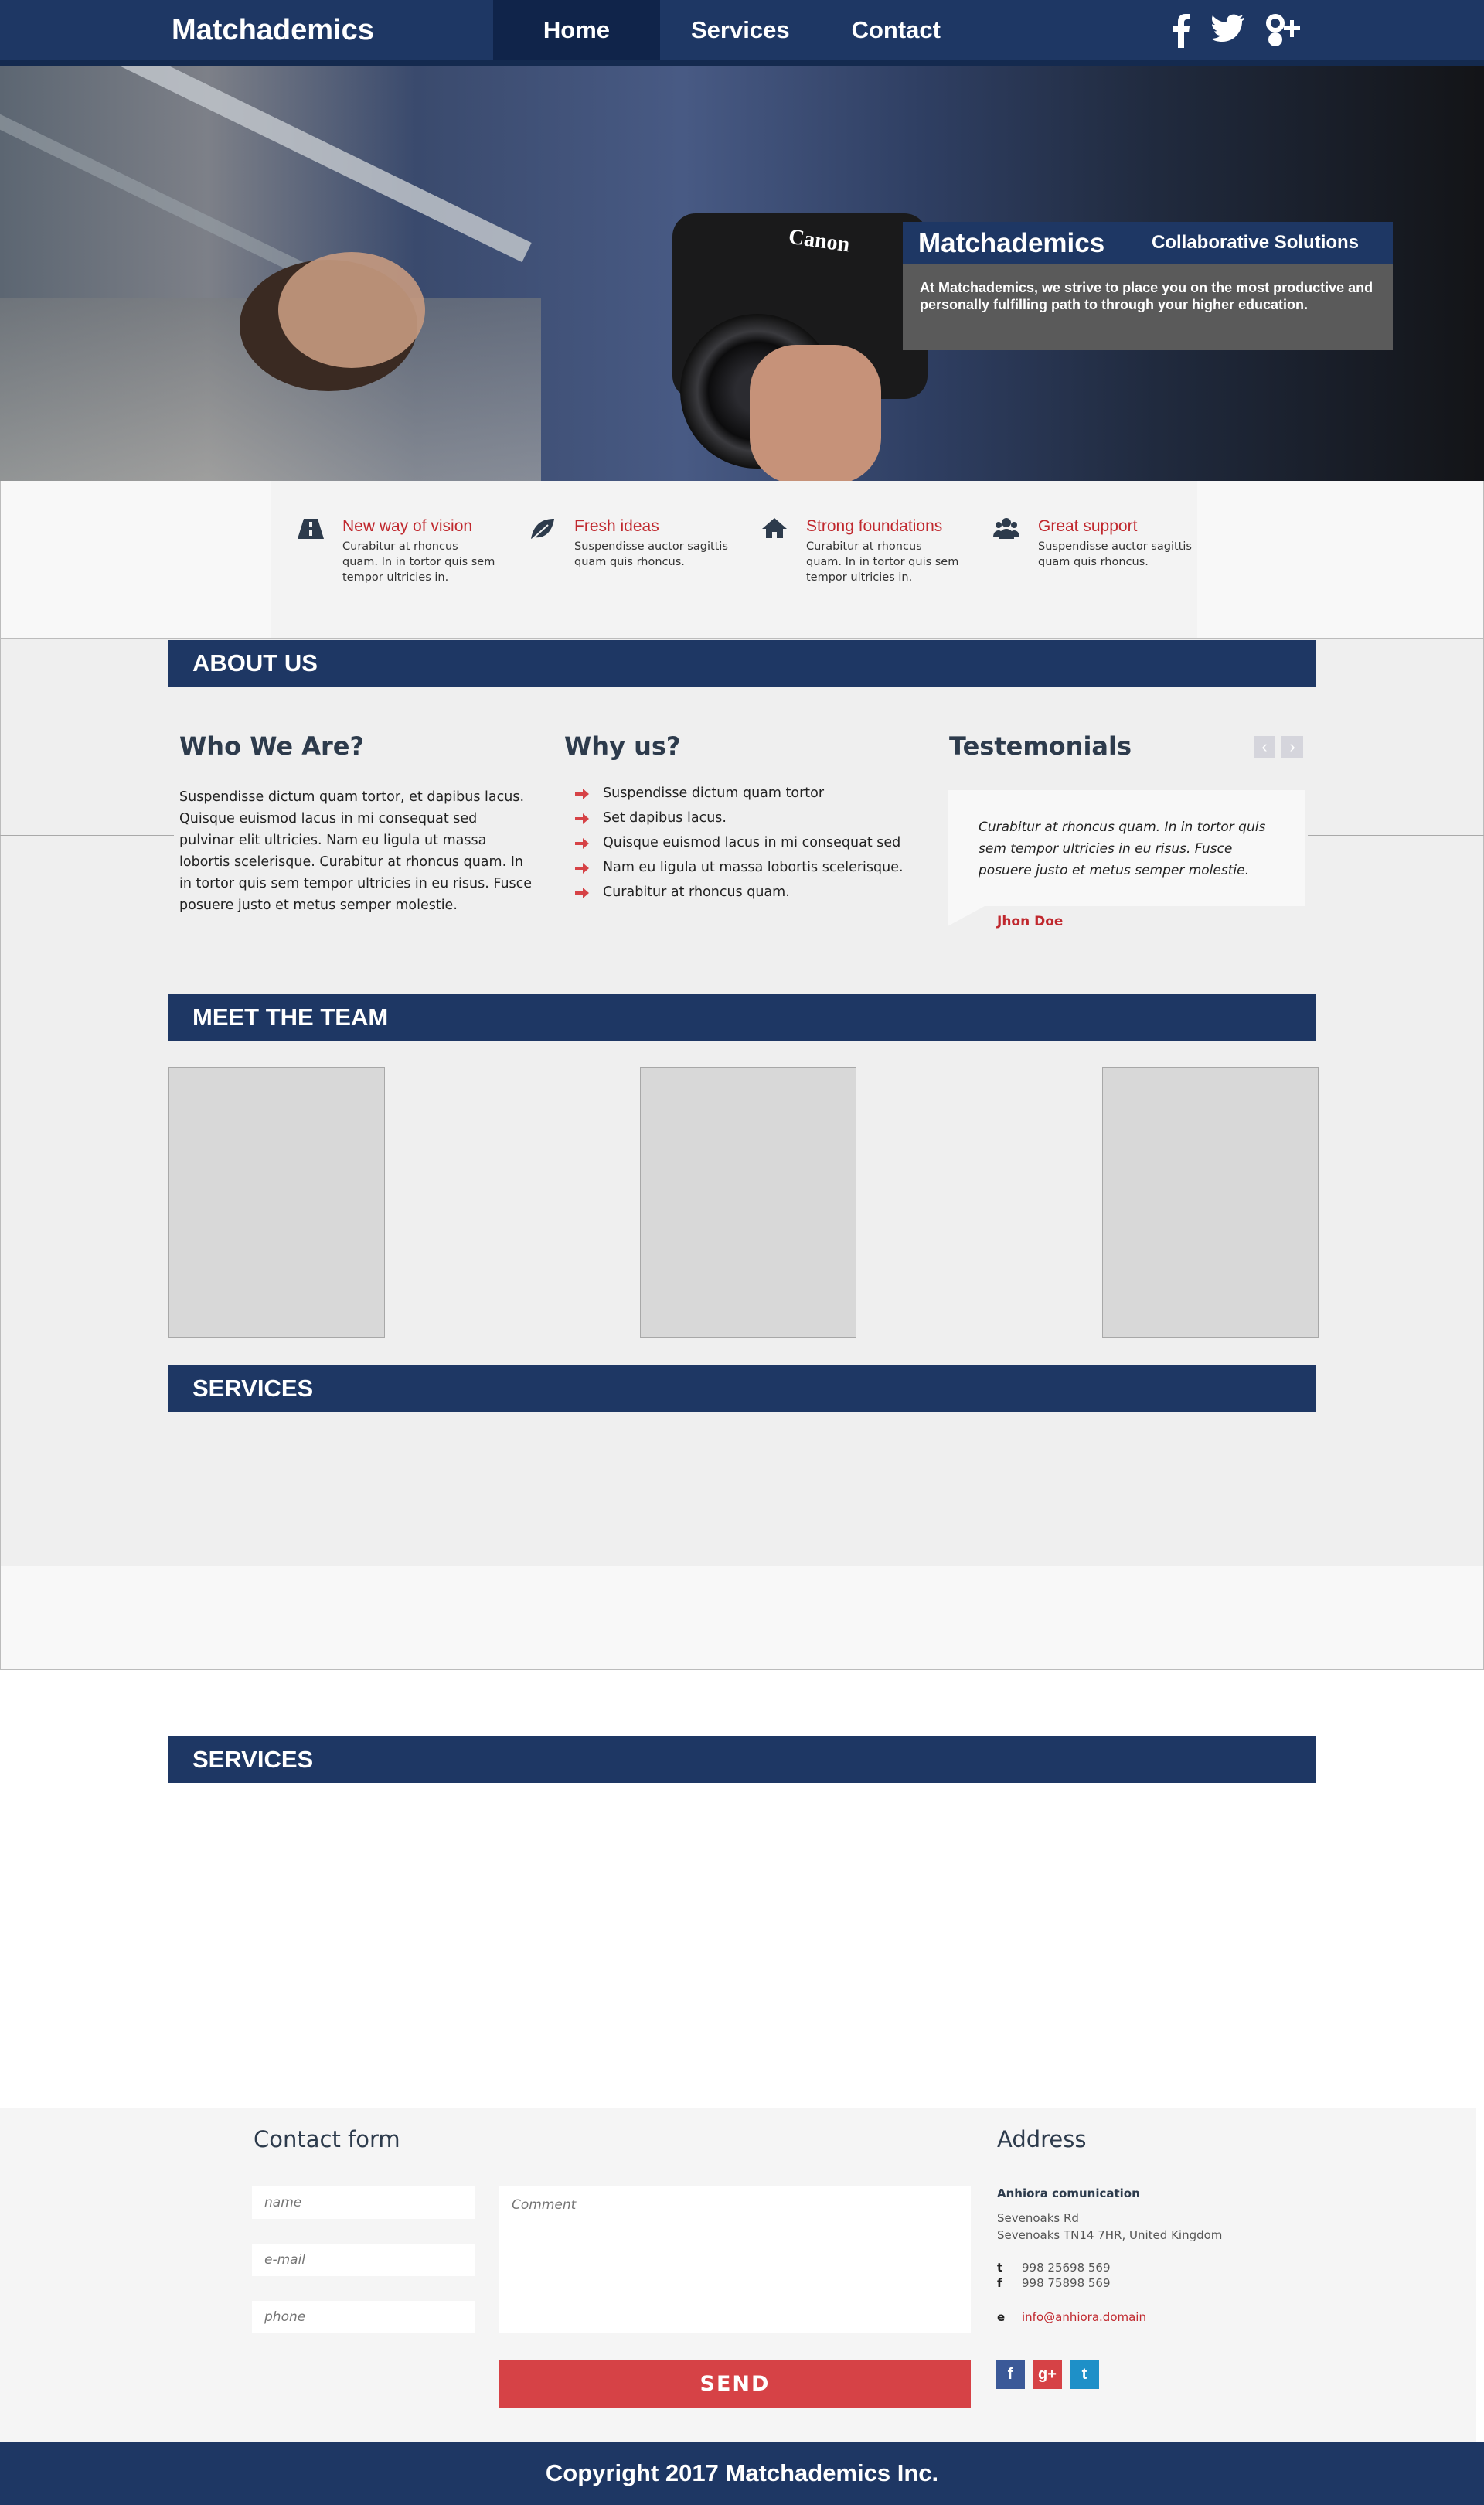 This screenshot has width=1484, height=2505. What do you see at coordinates (966, 916) in the screenshot?
I see `quote-tail` at bounding box center [966, 916].